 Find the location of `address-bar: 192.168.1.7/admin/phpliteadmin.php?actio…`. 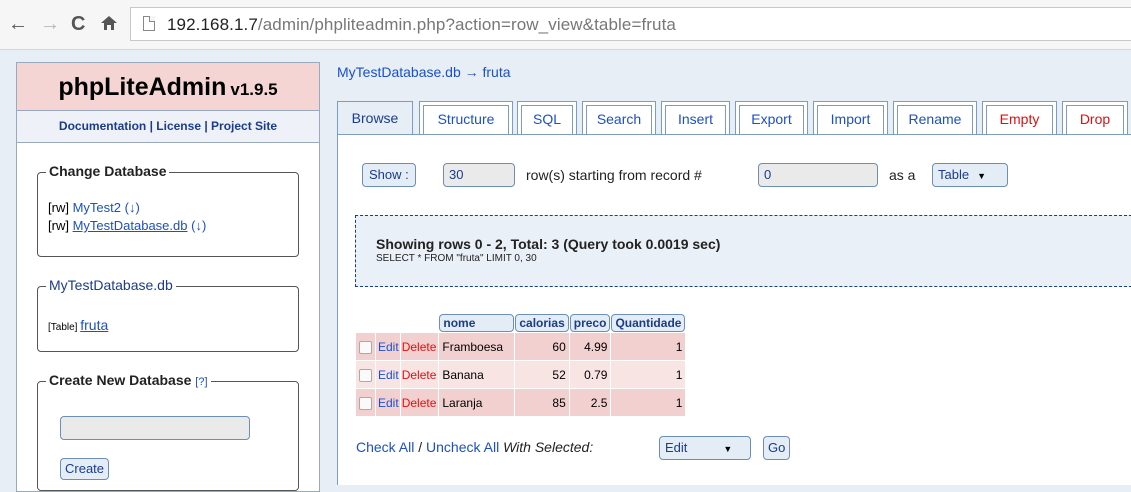

address-bar: 192.168.1.7/admin/phpliteadmin.php?actio… is located at coordinates (630, 24).